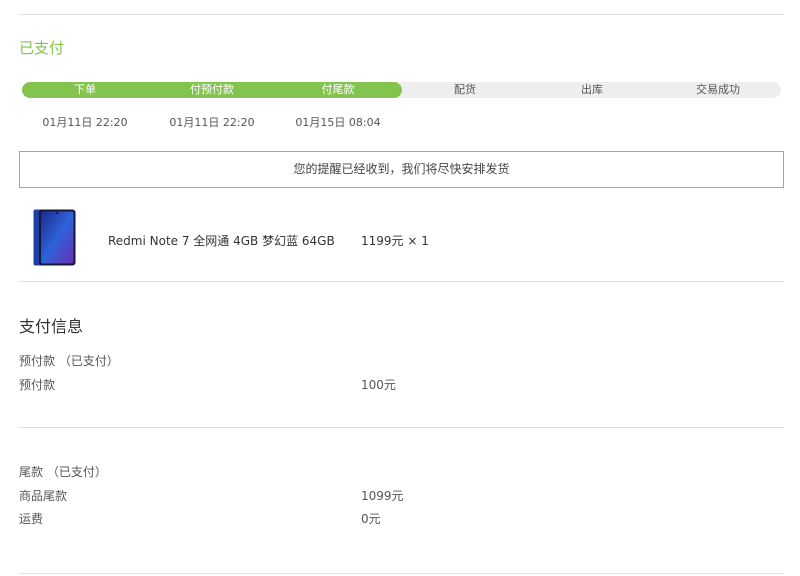  Describe the element at coordinates (42, 48) in the screenshot. I see `order-status: 已支付` at that location.